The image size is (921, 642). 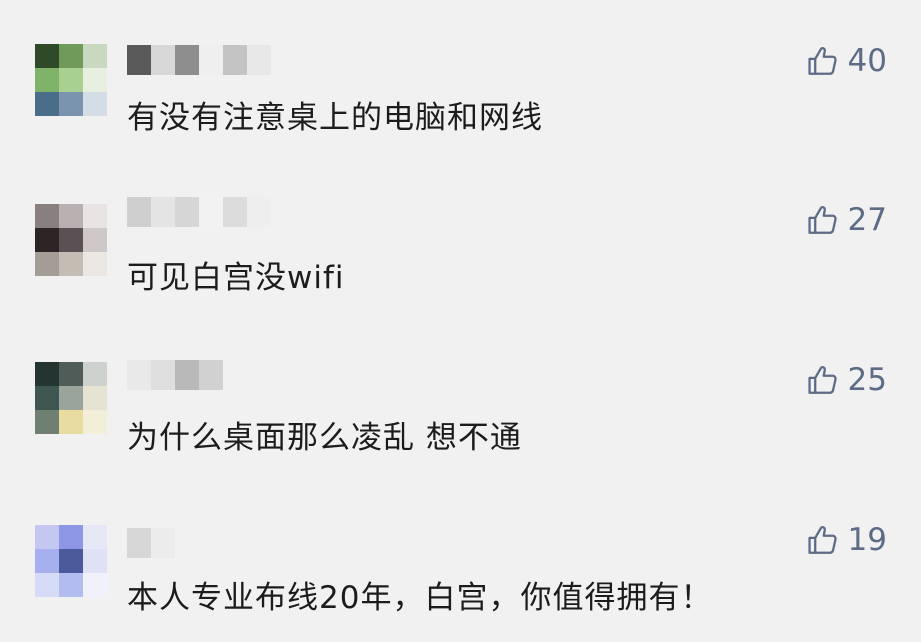 I want to click on like-button: 27, so click(x=846, y=220).